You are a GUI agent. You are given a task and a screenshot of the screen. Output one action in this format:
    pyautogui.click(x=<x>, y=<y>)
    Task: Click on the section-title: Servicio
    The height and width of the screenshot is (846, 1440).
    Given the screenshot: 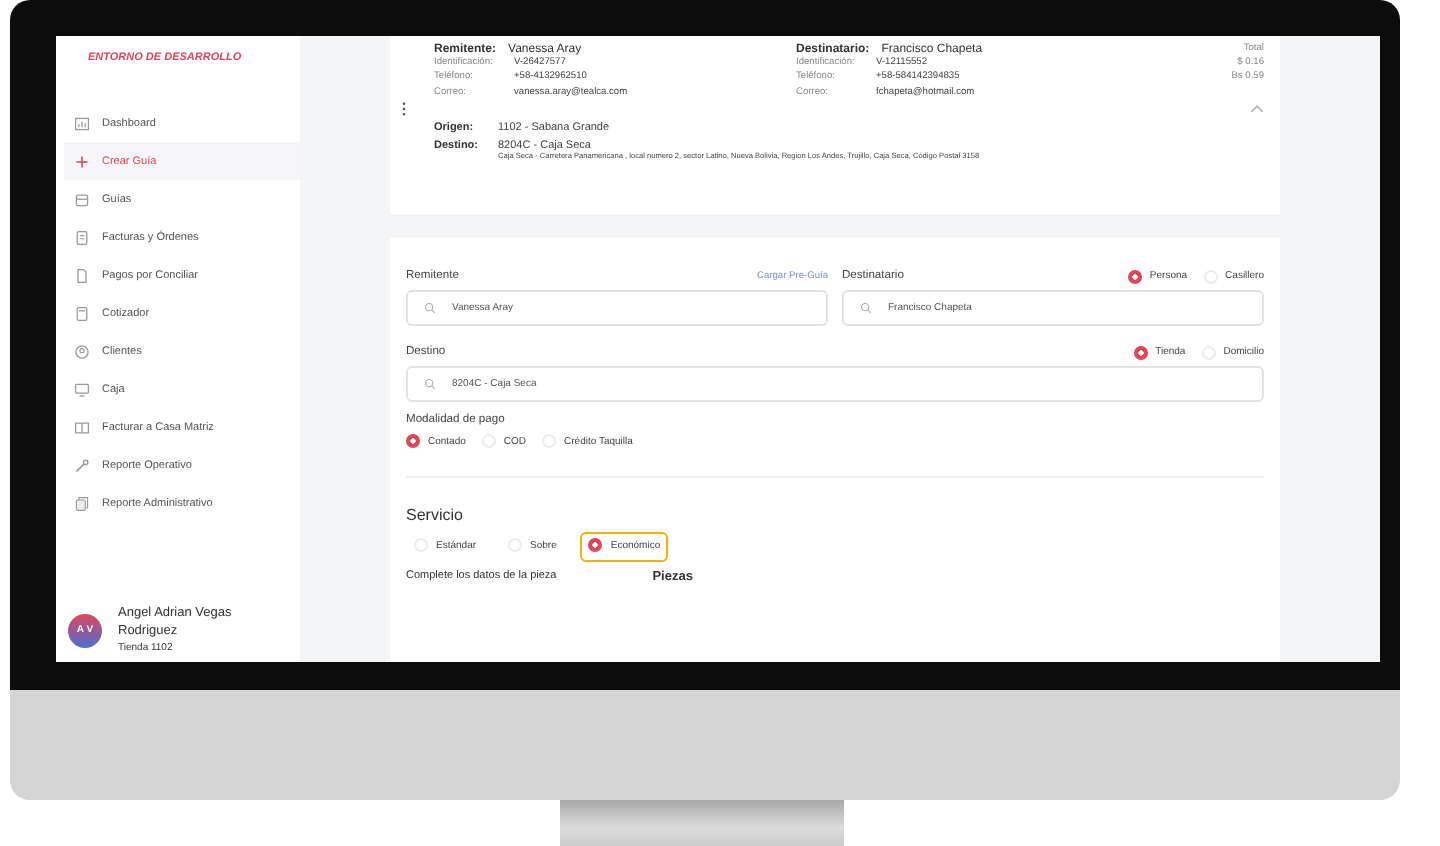 What is the action you would take?
    pyautogui.click(x=435, y=515)
    